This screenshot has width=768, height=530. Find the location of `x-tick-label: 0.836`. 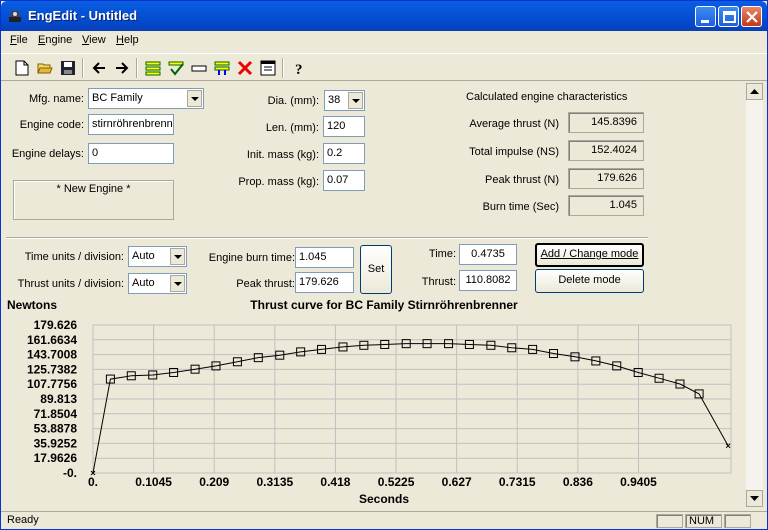

x-tick-label: 0.836 is located at coordinates (578, 482).